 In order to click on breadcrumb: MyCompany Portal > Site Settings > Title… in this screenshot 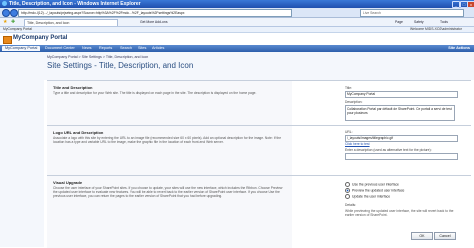, I will do `click(97, 57)`.